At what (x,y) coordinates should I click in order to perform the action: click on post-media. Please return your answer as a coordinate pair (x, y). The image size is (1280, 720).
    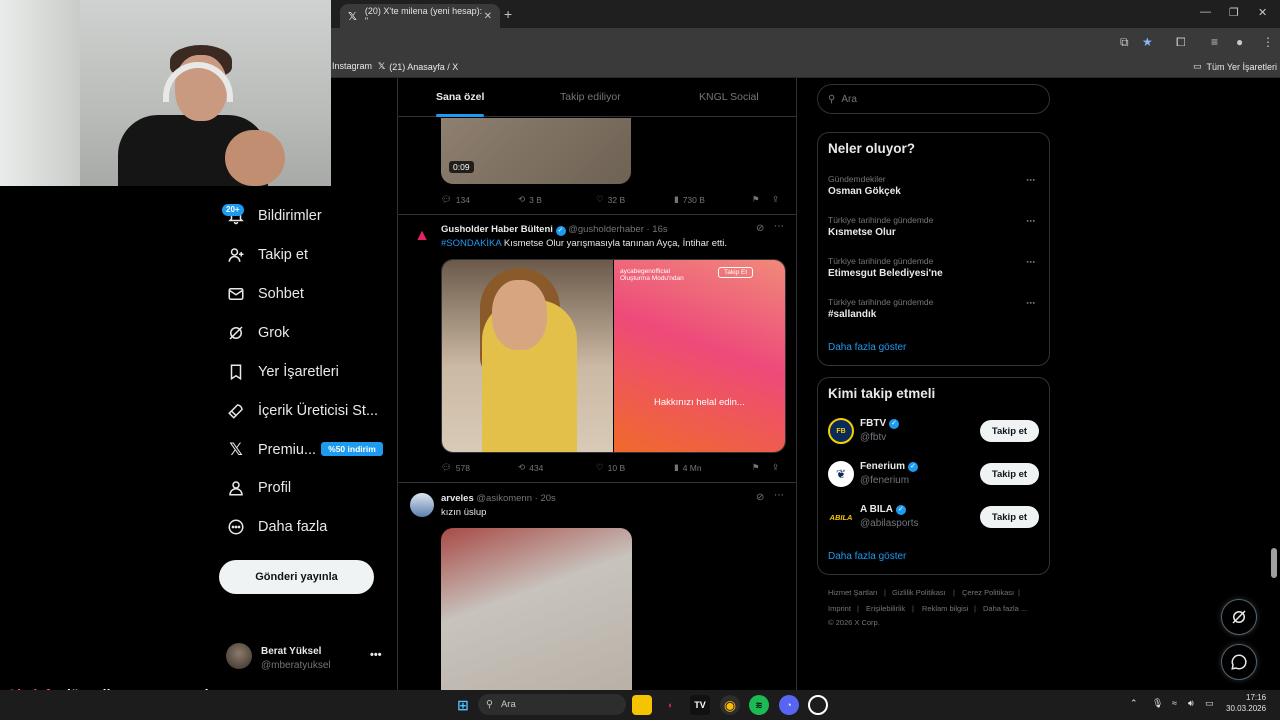
    Looking at the image, I should click on (536, 609).